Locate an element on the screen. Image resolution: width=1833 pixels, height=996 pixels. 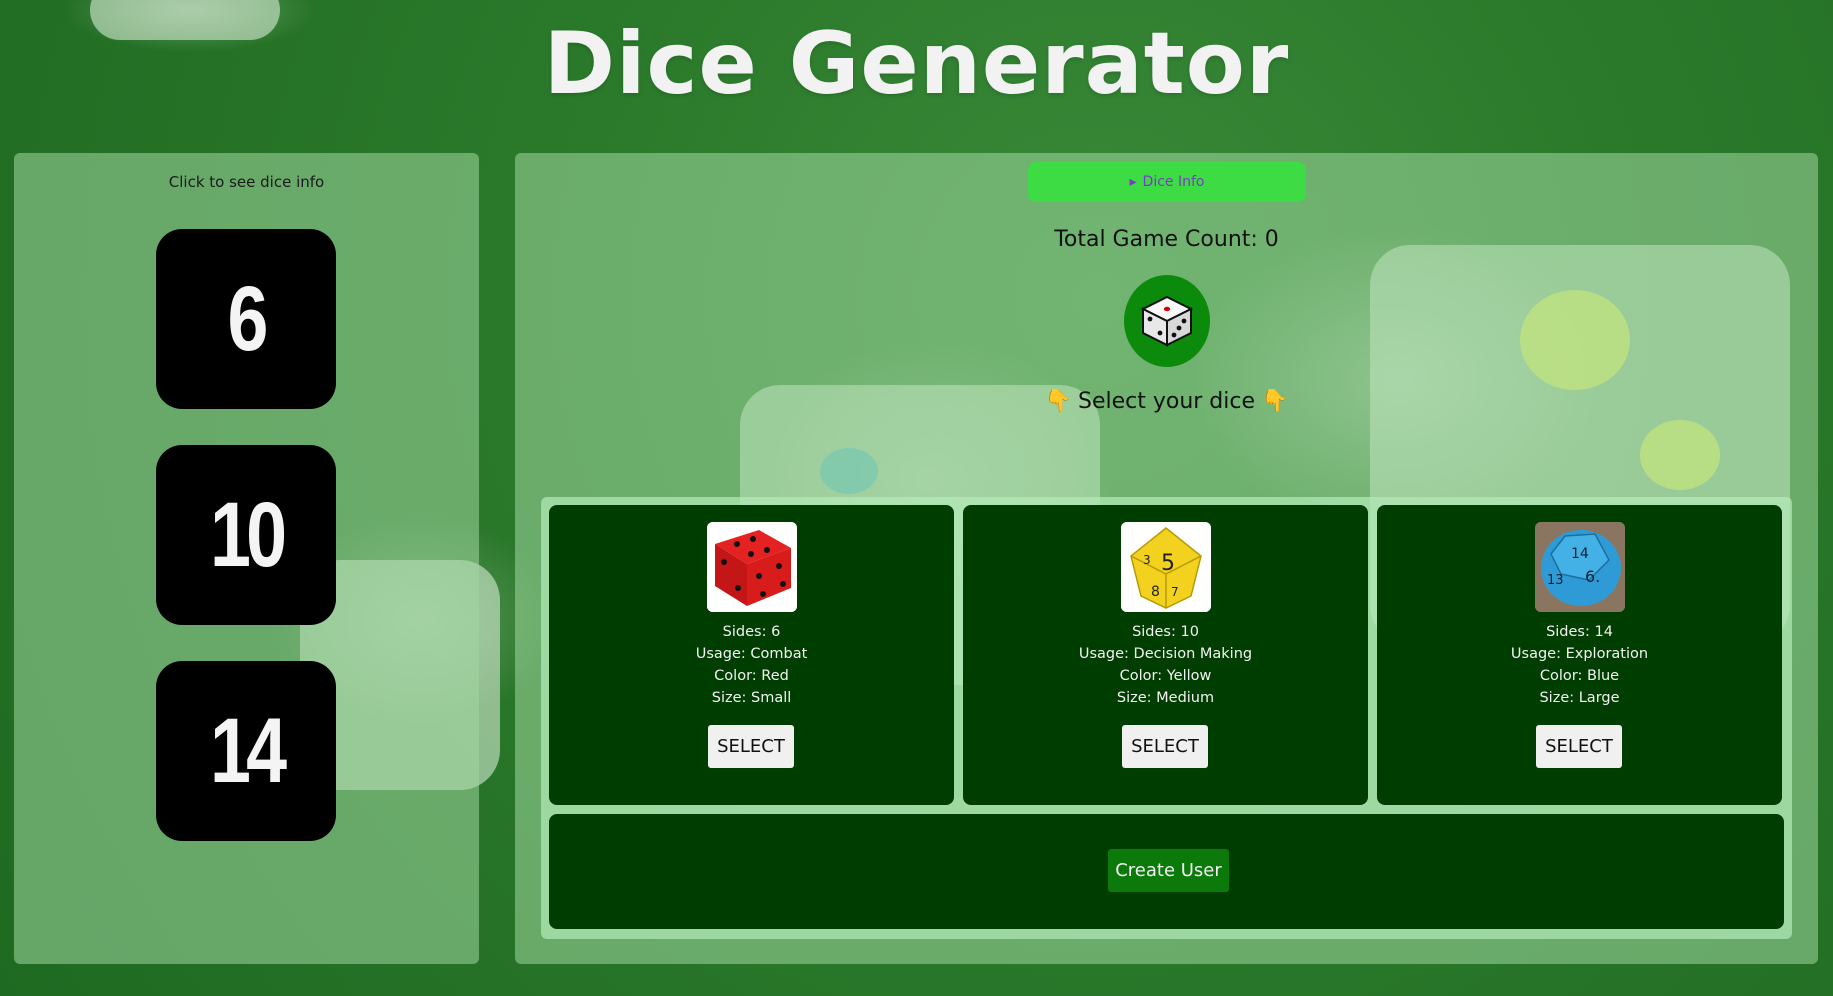
dice-size: Size: Small is located at coordinates (751, 698).